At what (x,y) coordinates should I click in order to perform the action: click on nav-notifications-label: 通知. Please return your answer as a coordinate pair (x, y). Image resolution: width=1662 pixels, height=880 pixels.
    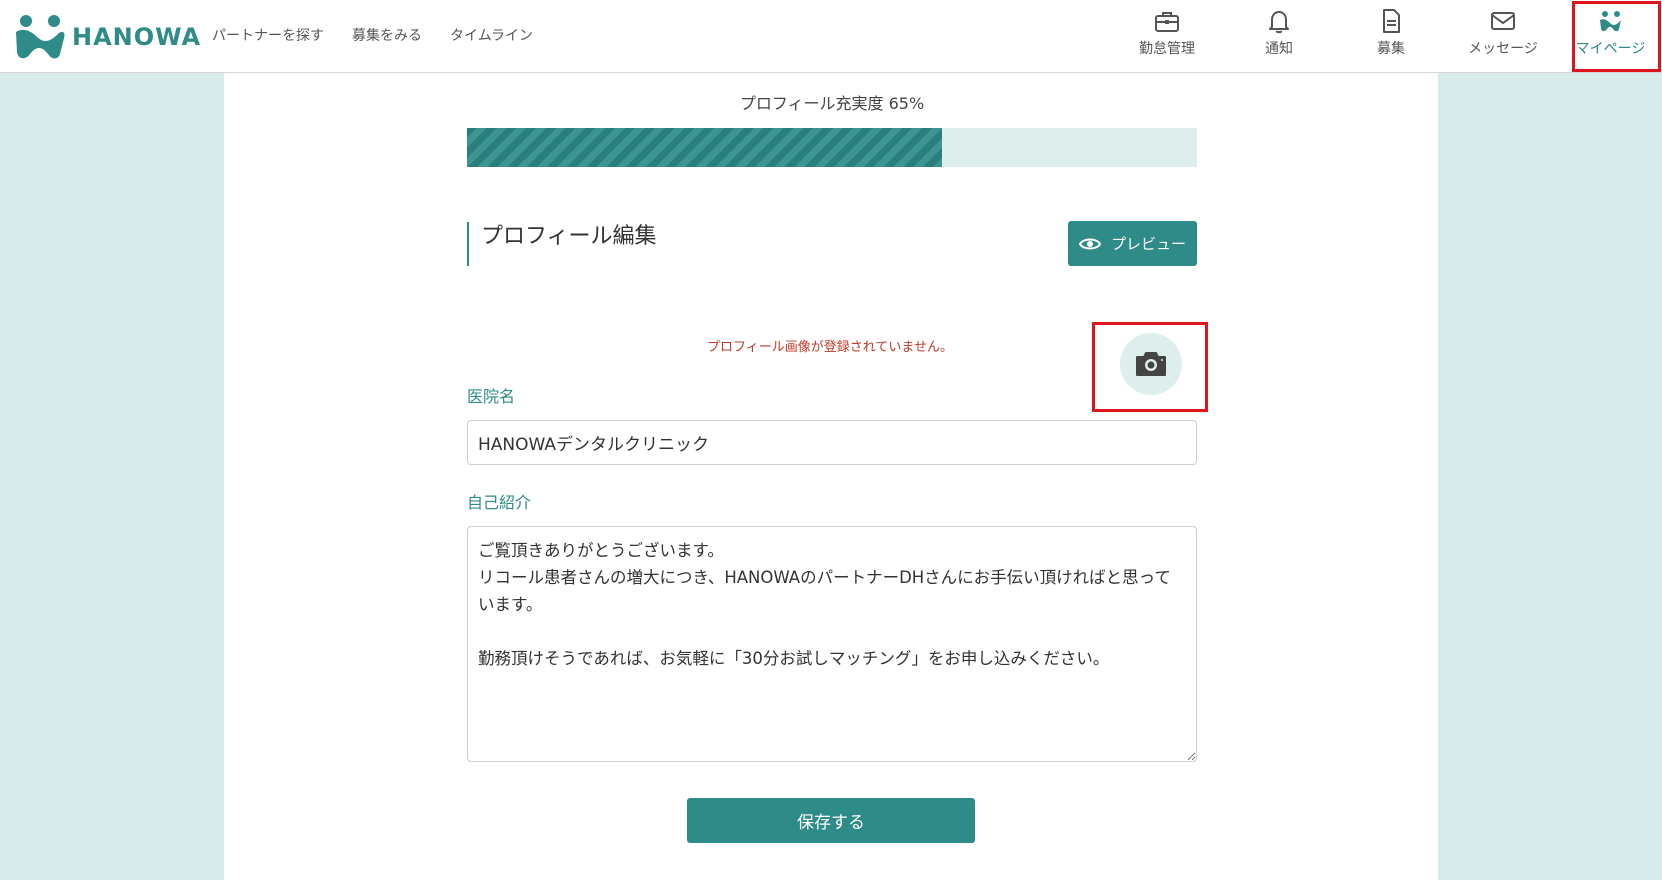
    Looking at the image, I should click on (1279, 49).